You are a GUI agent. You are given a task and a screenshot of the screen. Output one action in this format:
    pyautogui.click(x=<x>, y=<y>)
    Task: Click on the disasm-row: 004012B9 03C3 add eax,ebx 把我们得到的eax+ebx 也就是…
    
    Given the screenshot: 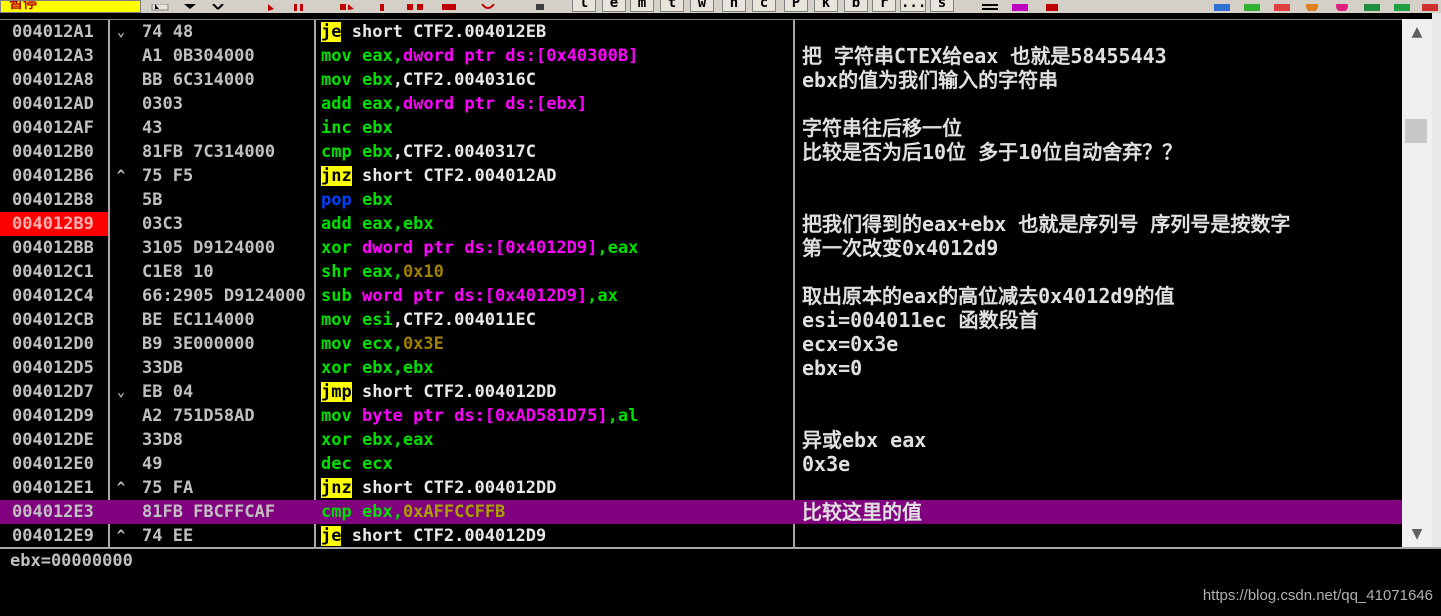 What is the action you would take?
    pyautogui.click(x=701, y=224)
    